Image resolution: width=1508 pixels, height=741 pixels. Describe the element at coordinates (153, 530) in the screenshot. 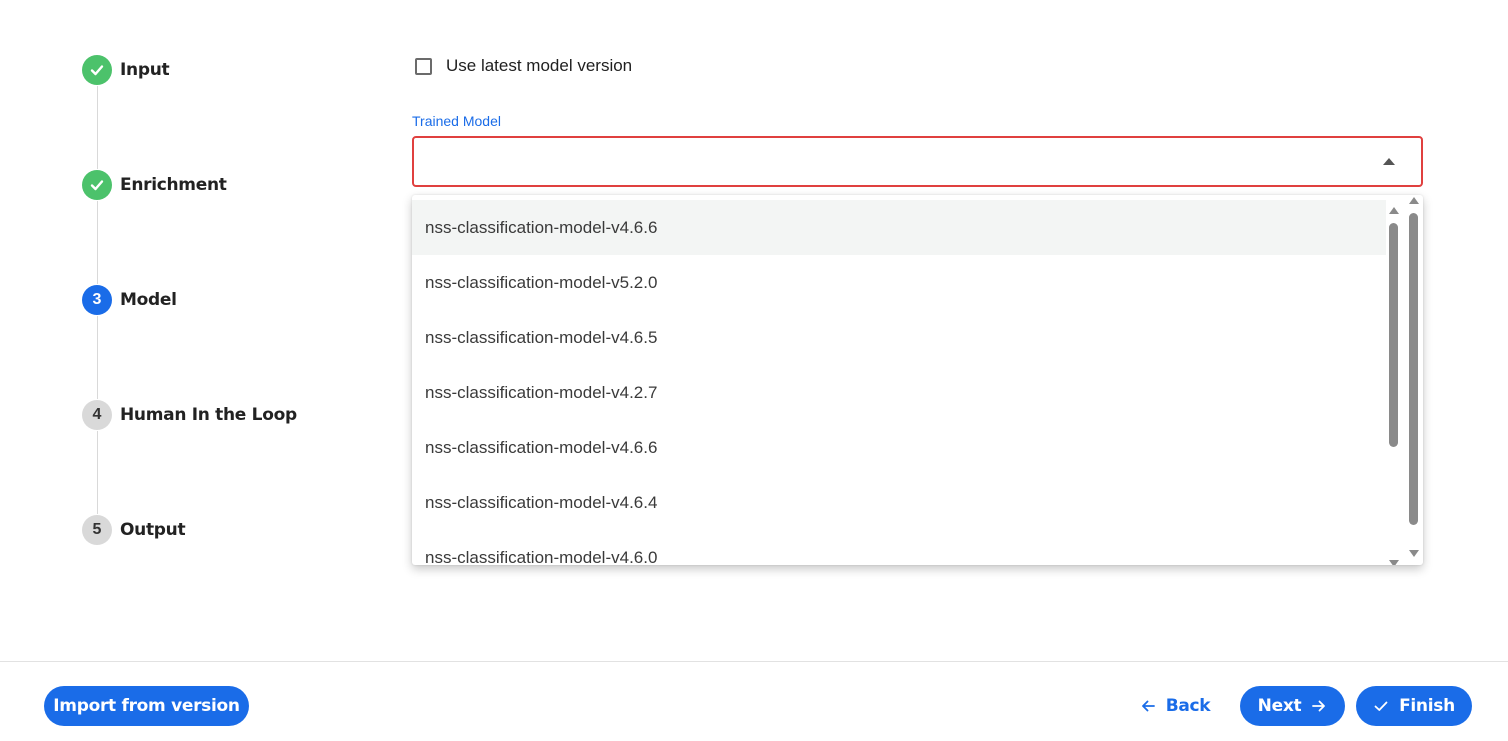

I see `step-label: Output` at that location.